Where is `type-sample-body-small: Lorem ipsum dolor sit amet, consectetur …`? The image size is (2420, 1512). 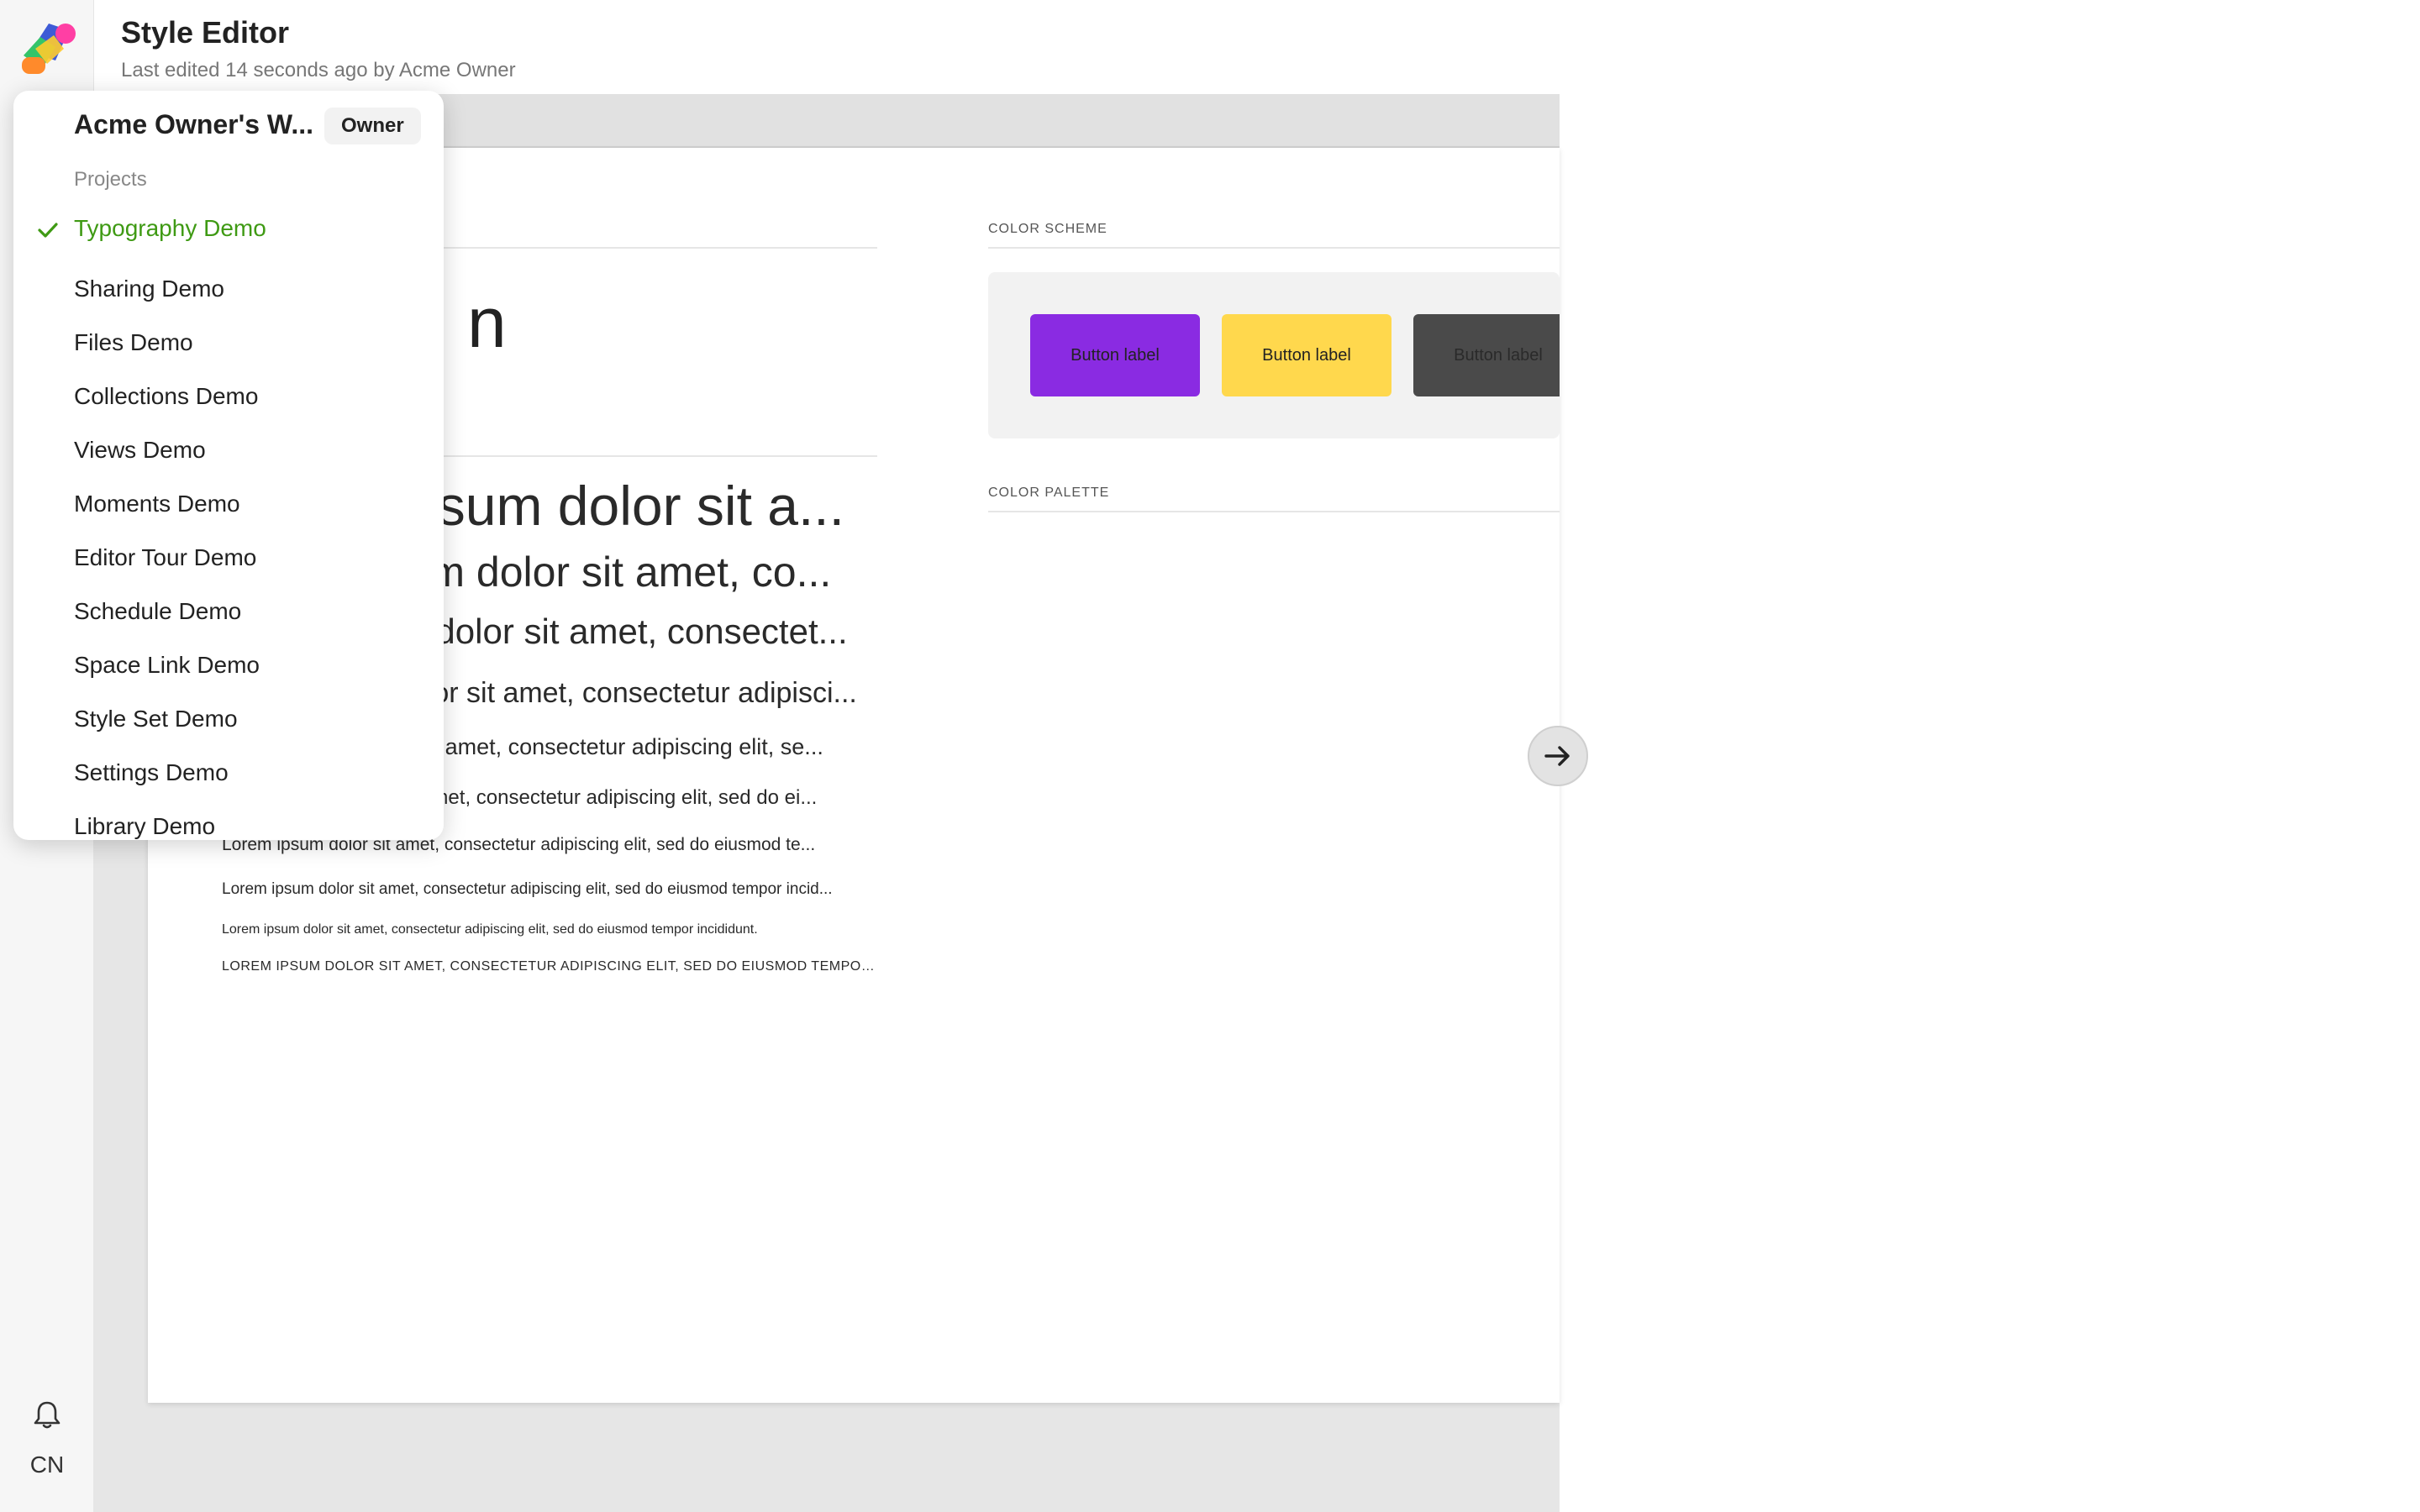 type-sample-body-small: Lorem ipsum dolor sit amet, consectetur … is located at coordinates (549, 889).